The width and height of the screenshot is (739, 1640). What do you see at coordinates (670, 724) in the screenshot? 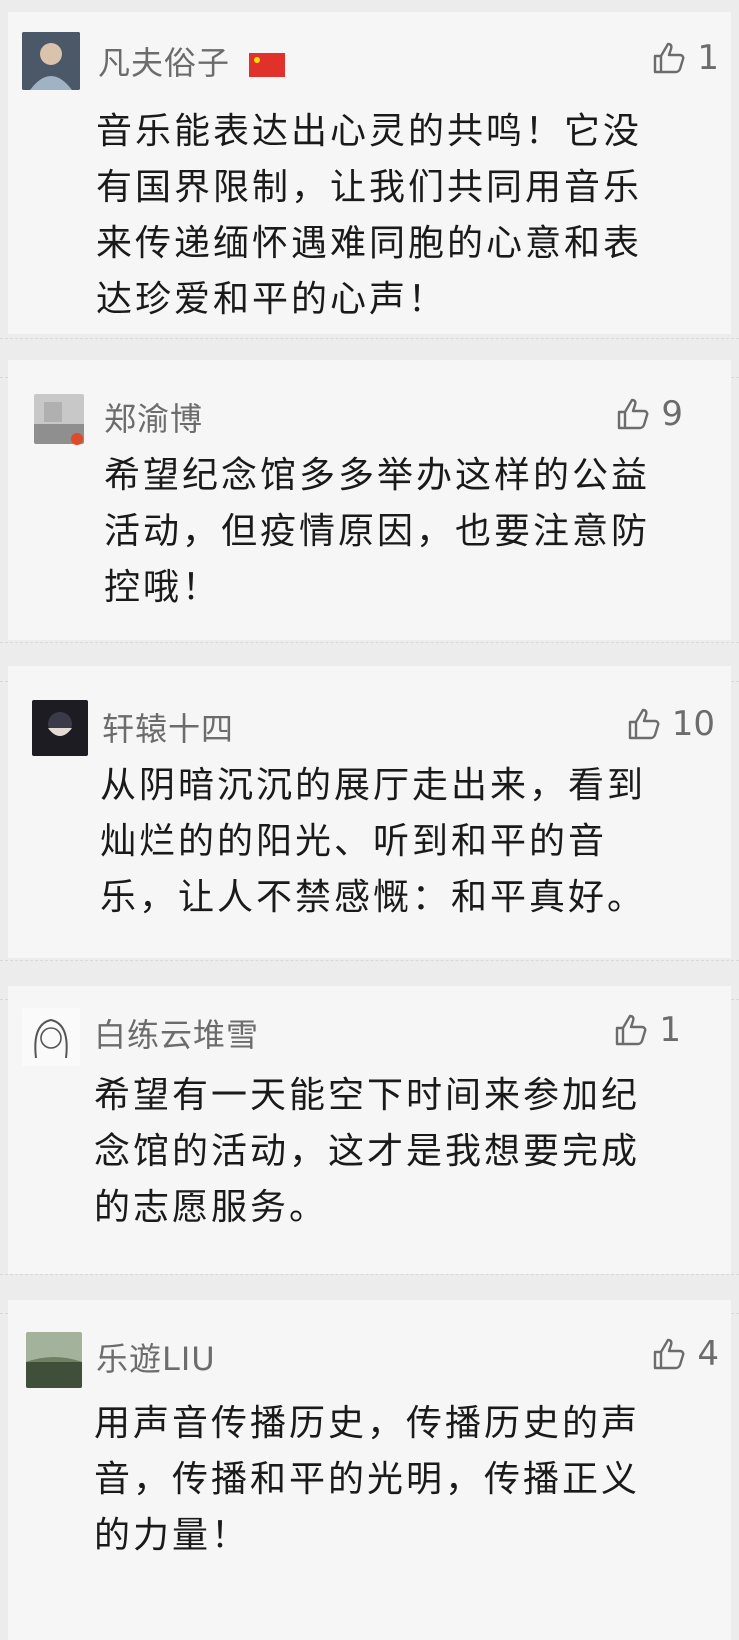
I see `like-button: 10` at bounding box center [670, 724].